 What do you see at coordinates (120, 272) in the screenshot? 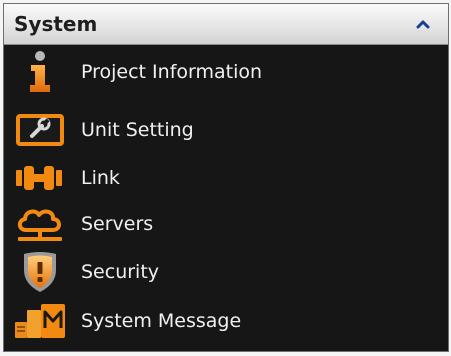
I see `menu-item-label: Security` at bounding box center [120, 272].